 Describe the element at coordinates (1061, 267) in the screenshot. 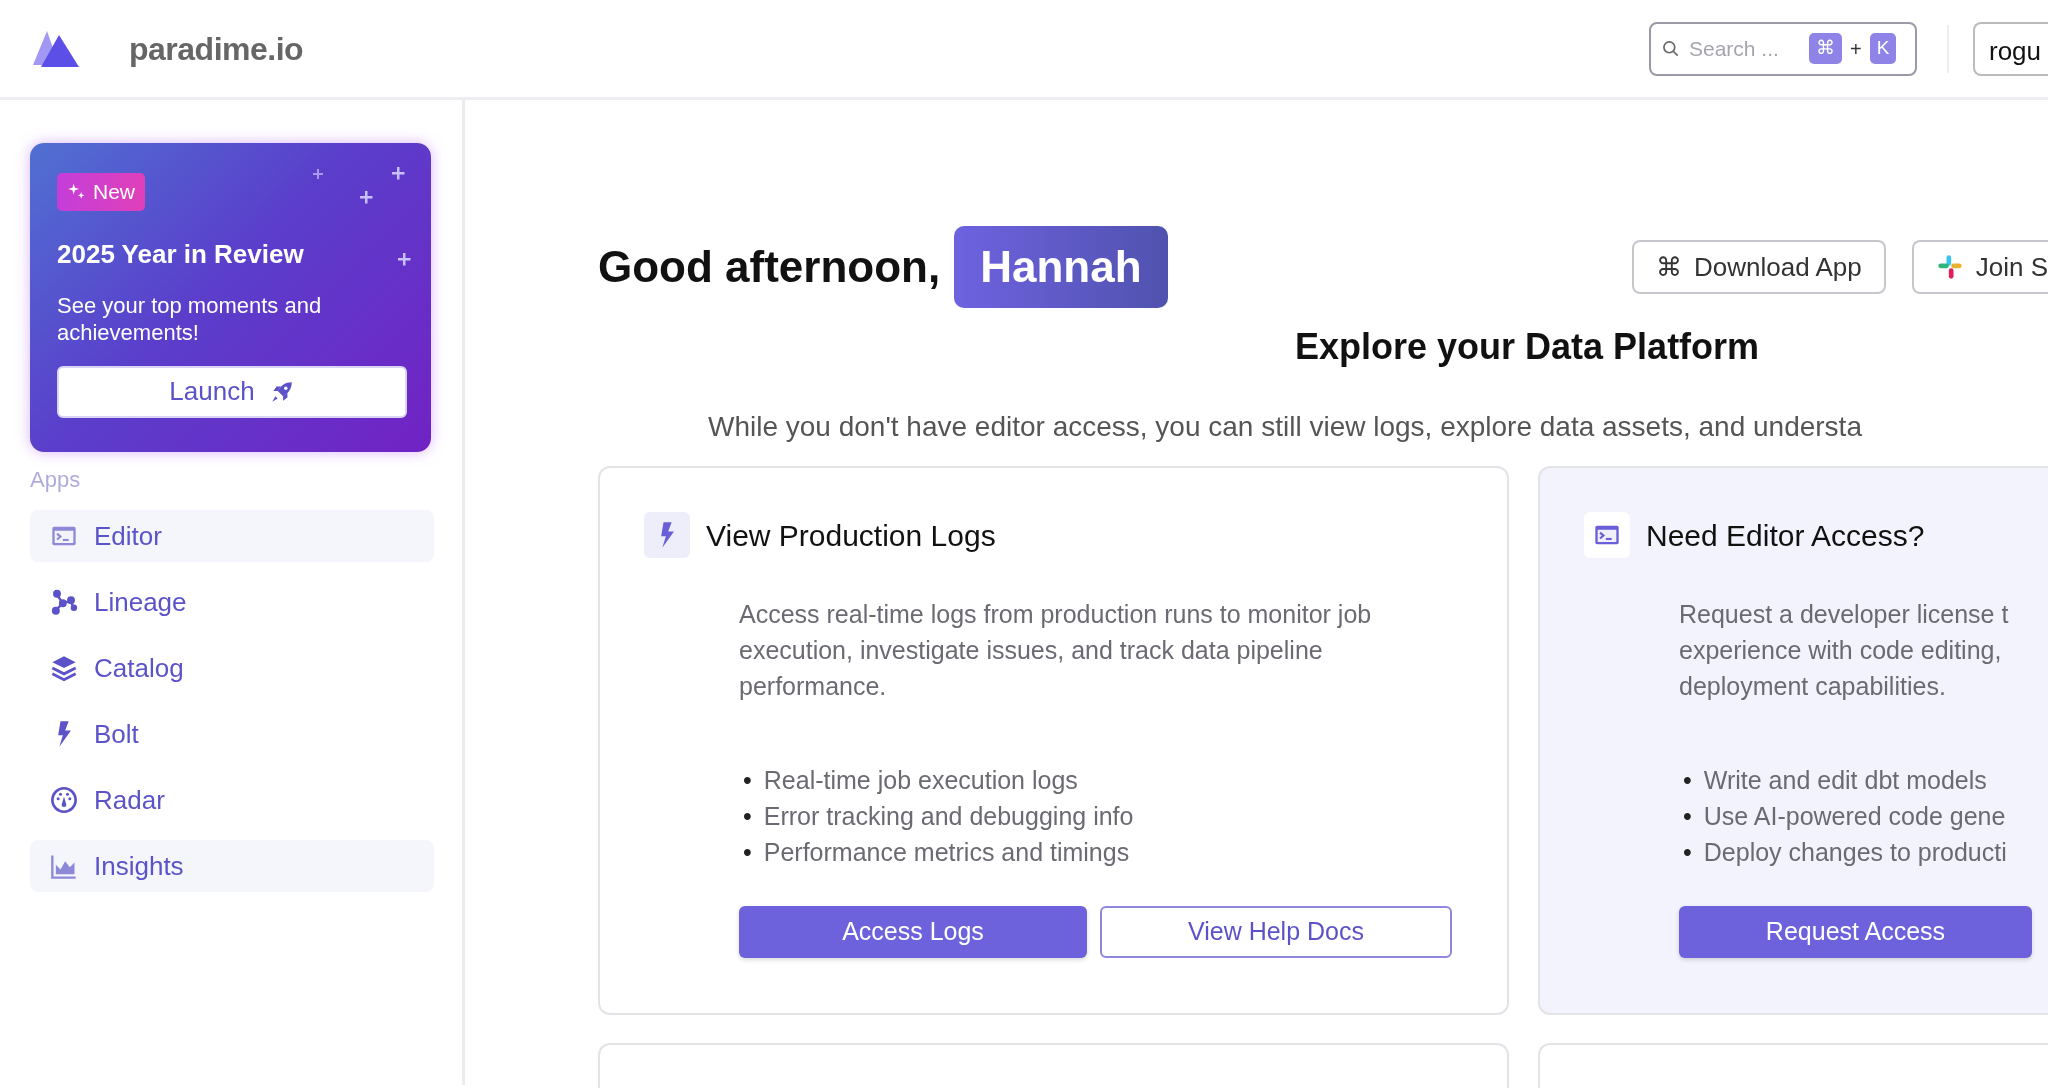

I see `user-name-highlight: Hannah` at that location.